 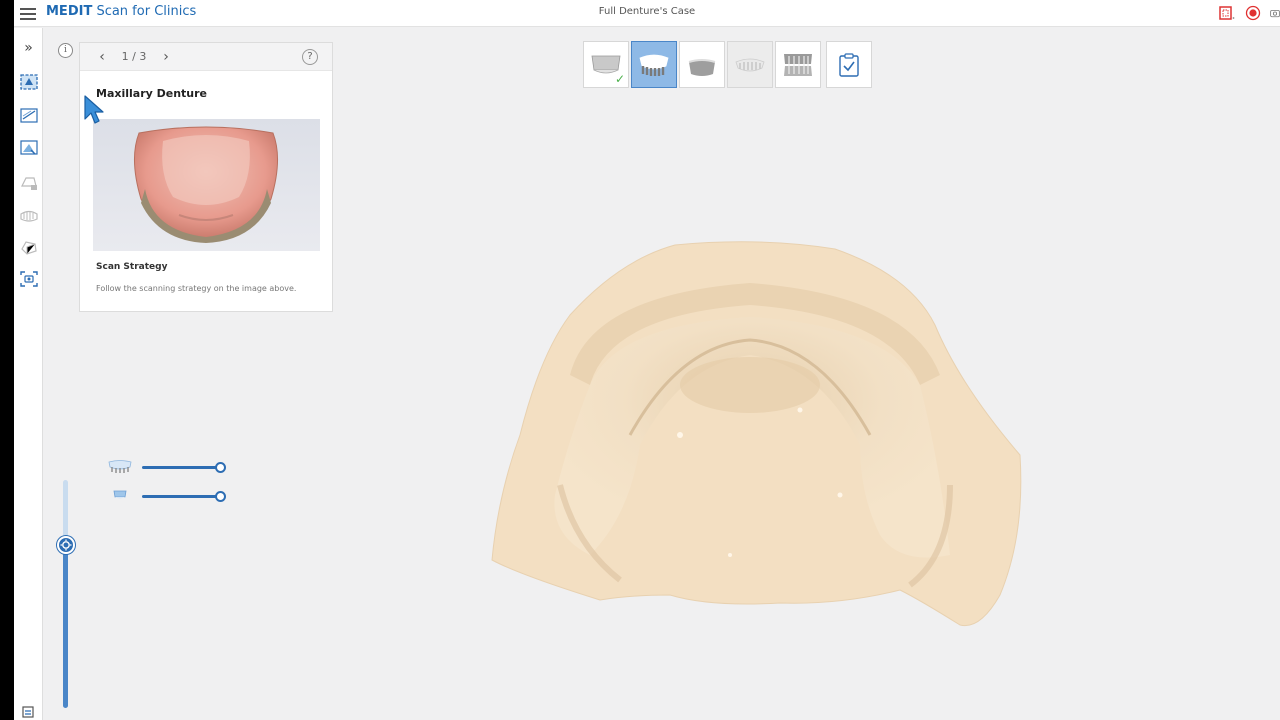 What do you see at coordinates (28, 374) in the screenshot?
I see `left-toolbar: »` at bounding box center [28, 374].